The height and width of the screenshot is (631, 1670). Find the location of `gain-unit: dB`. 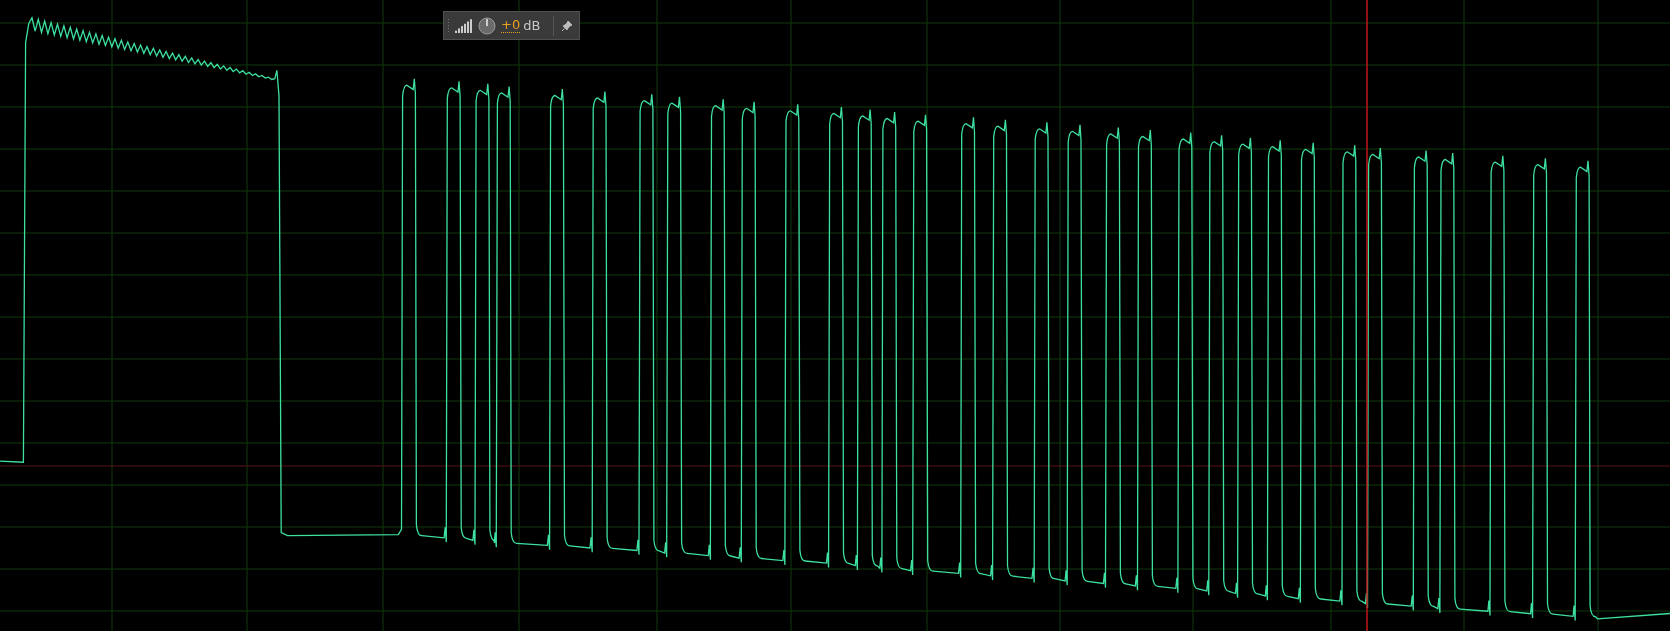

gain-unit: dB is located at coordinates (532, 25).